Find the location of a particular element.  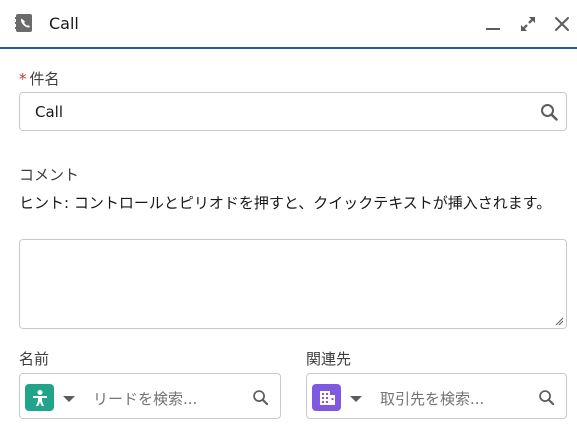

subject-value: Call is located at coordinates (49, 112).